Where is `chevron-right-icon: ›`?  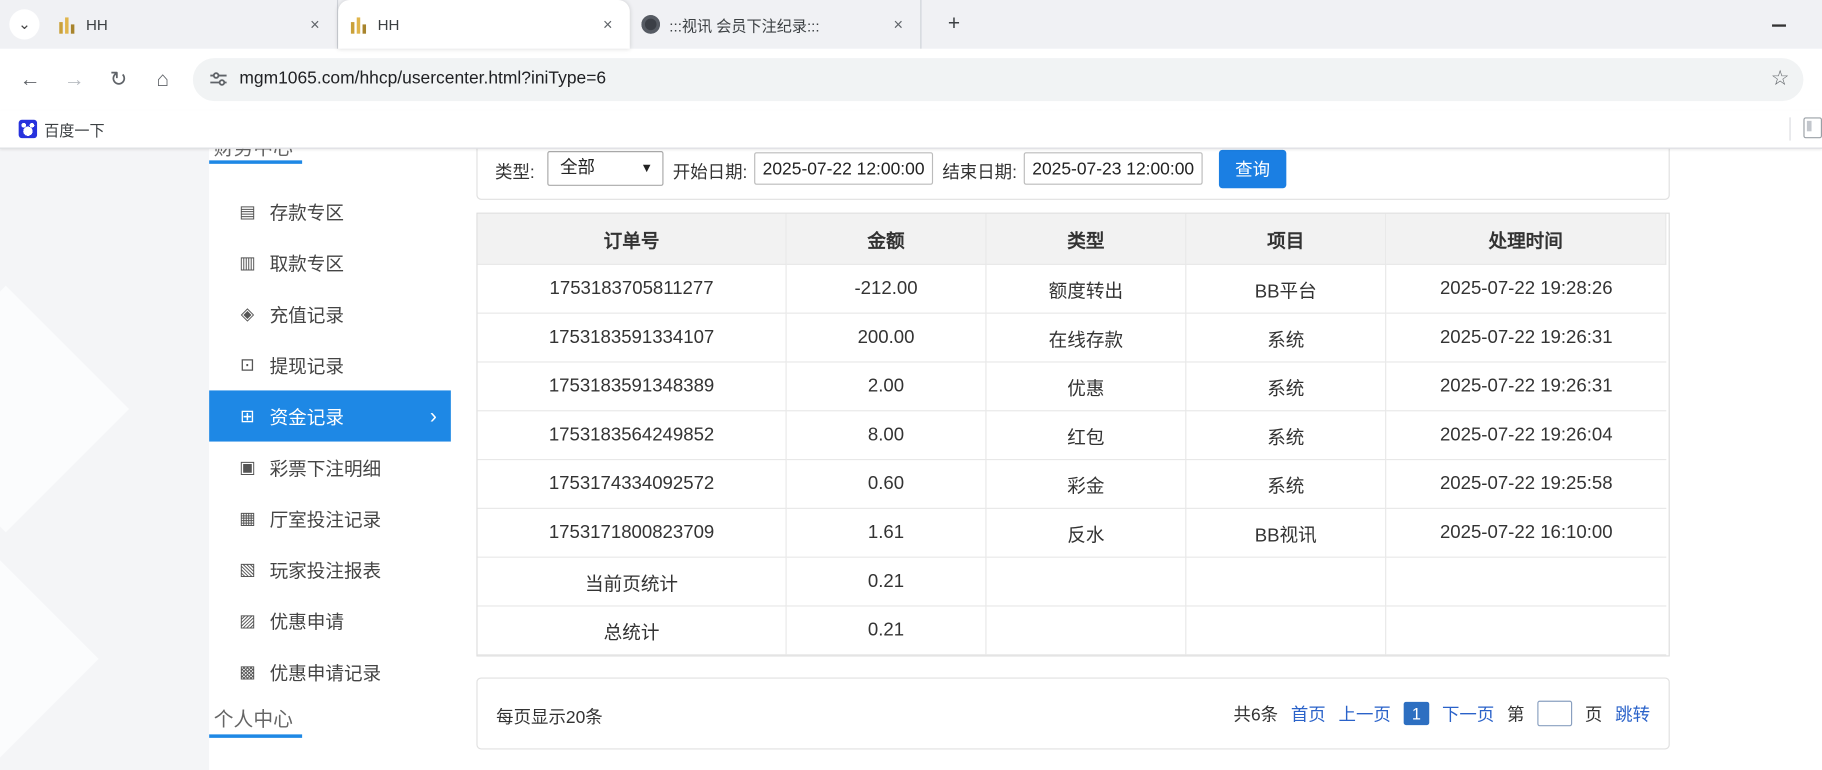
chevron-right-icon: › is located at coordinates (433, 415).